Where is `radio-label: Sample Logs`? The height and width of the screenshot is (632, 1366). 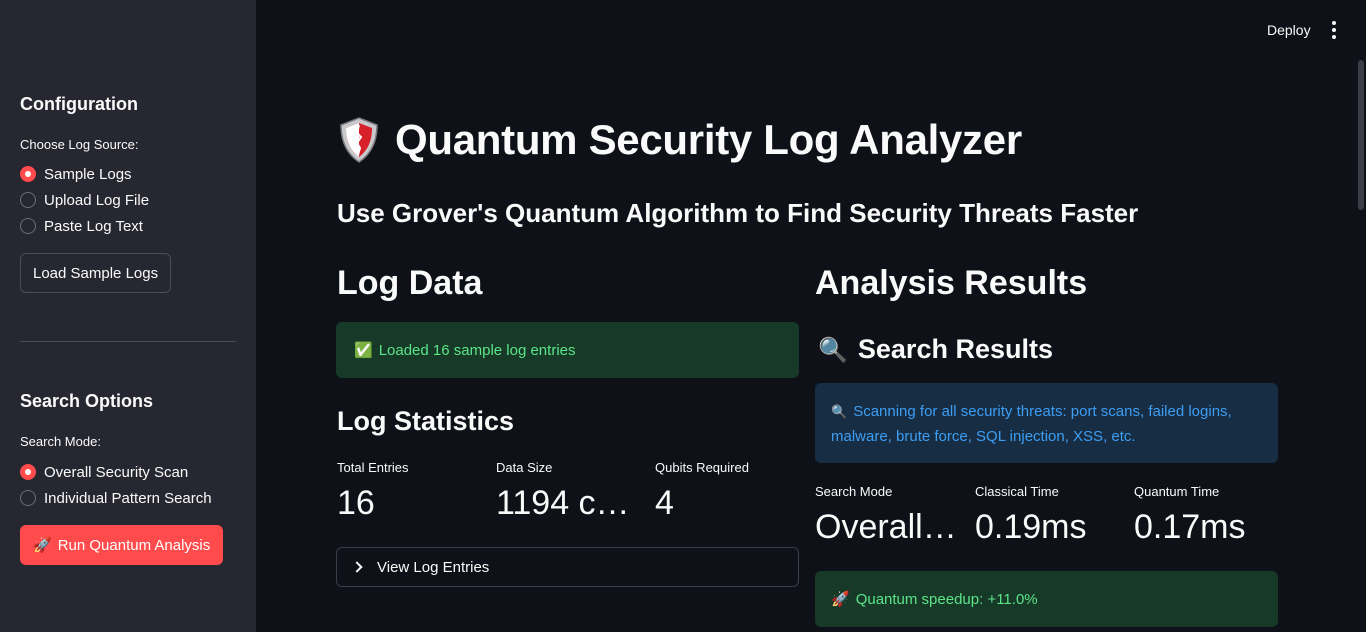 radio-label: Sample Logs is located at coordinates (88, 174).